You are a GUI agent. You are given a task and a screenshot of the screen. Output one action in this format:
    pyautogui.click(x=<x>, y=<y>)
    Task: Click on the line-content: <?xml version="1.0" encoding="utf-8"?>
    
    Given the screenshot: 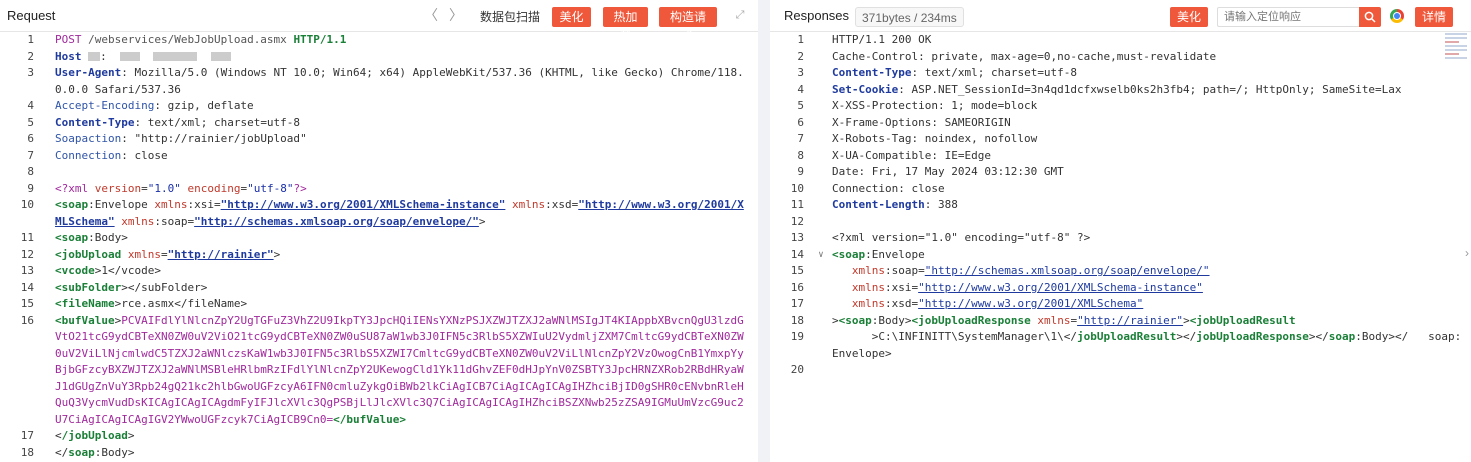 What is the action you would take?
    pyautogui.click(x=181, y=188)
    